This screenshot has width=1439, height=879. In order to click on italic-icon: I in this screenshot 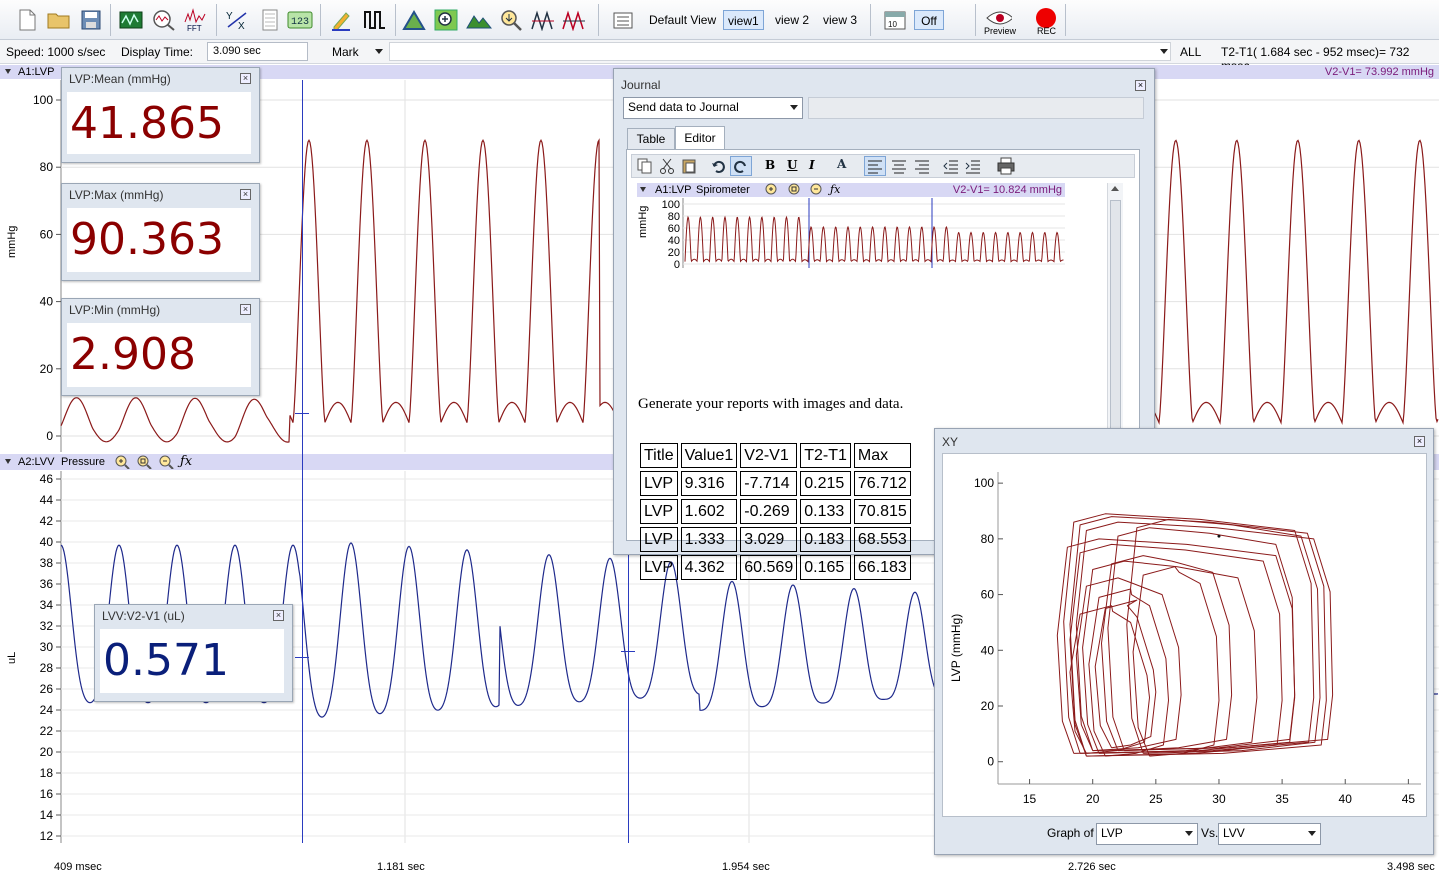, I will do `click(812, 165)`.